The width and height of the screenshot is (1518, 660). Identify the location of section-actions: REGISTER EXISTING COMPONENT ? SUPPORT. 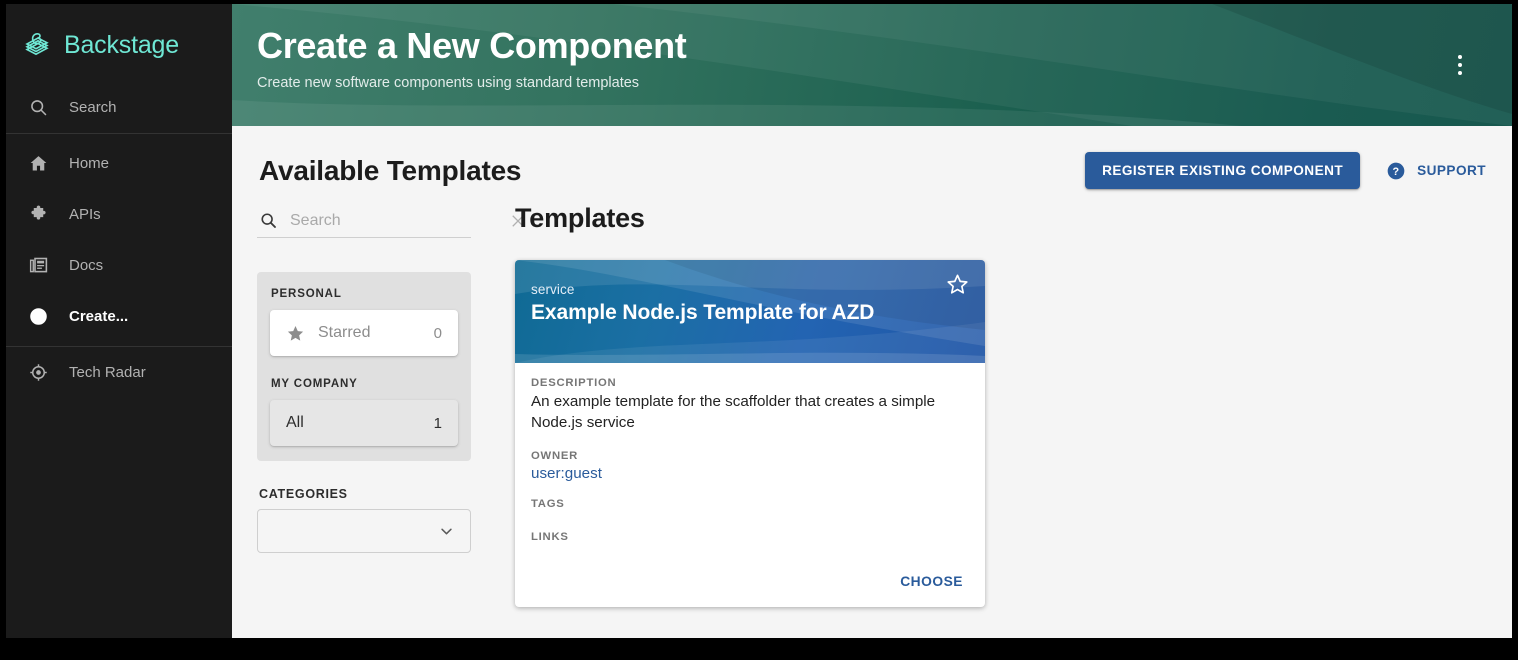
(1285, 170).